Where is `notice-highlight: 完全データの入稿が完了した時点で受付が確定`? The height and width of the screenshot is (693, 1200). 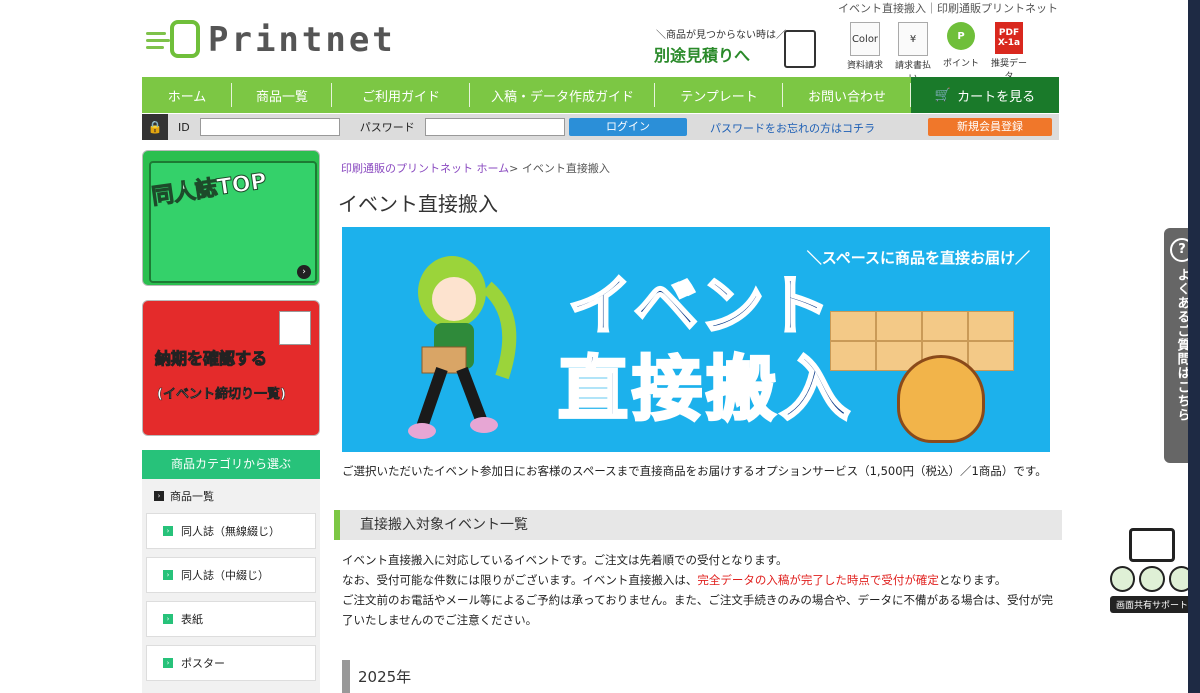 notice-highlight: 完全データの入稿が完了した時点で受付が確定 is located at coordinates (818, 580).